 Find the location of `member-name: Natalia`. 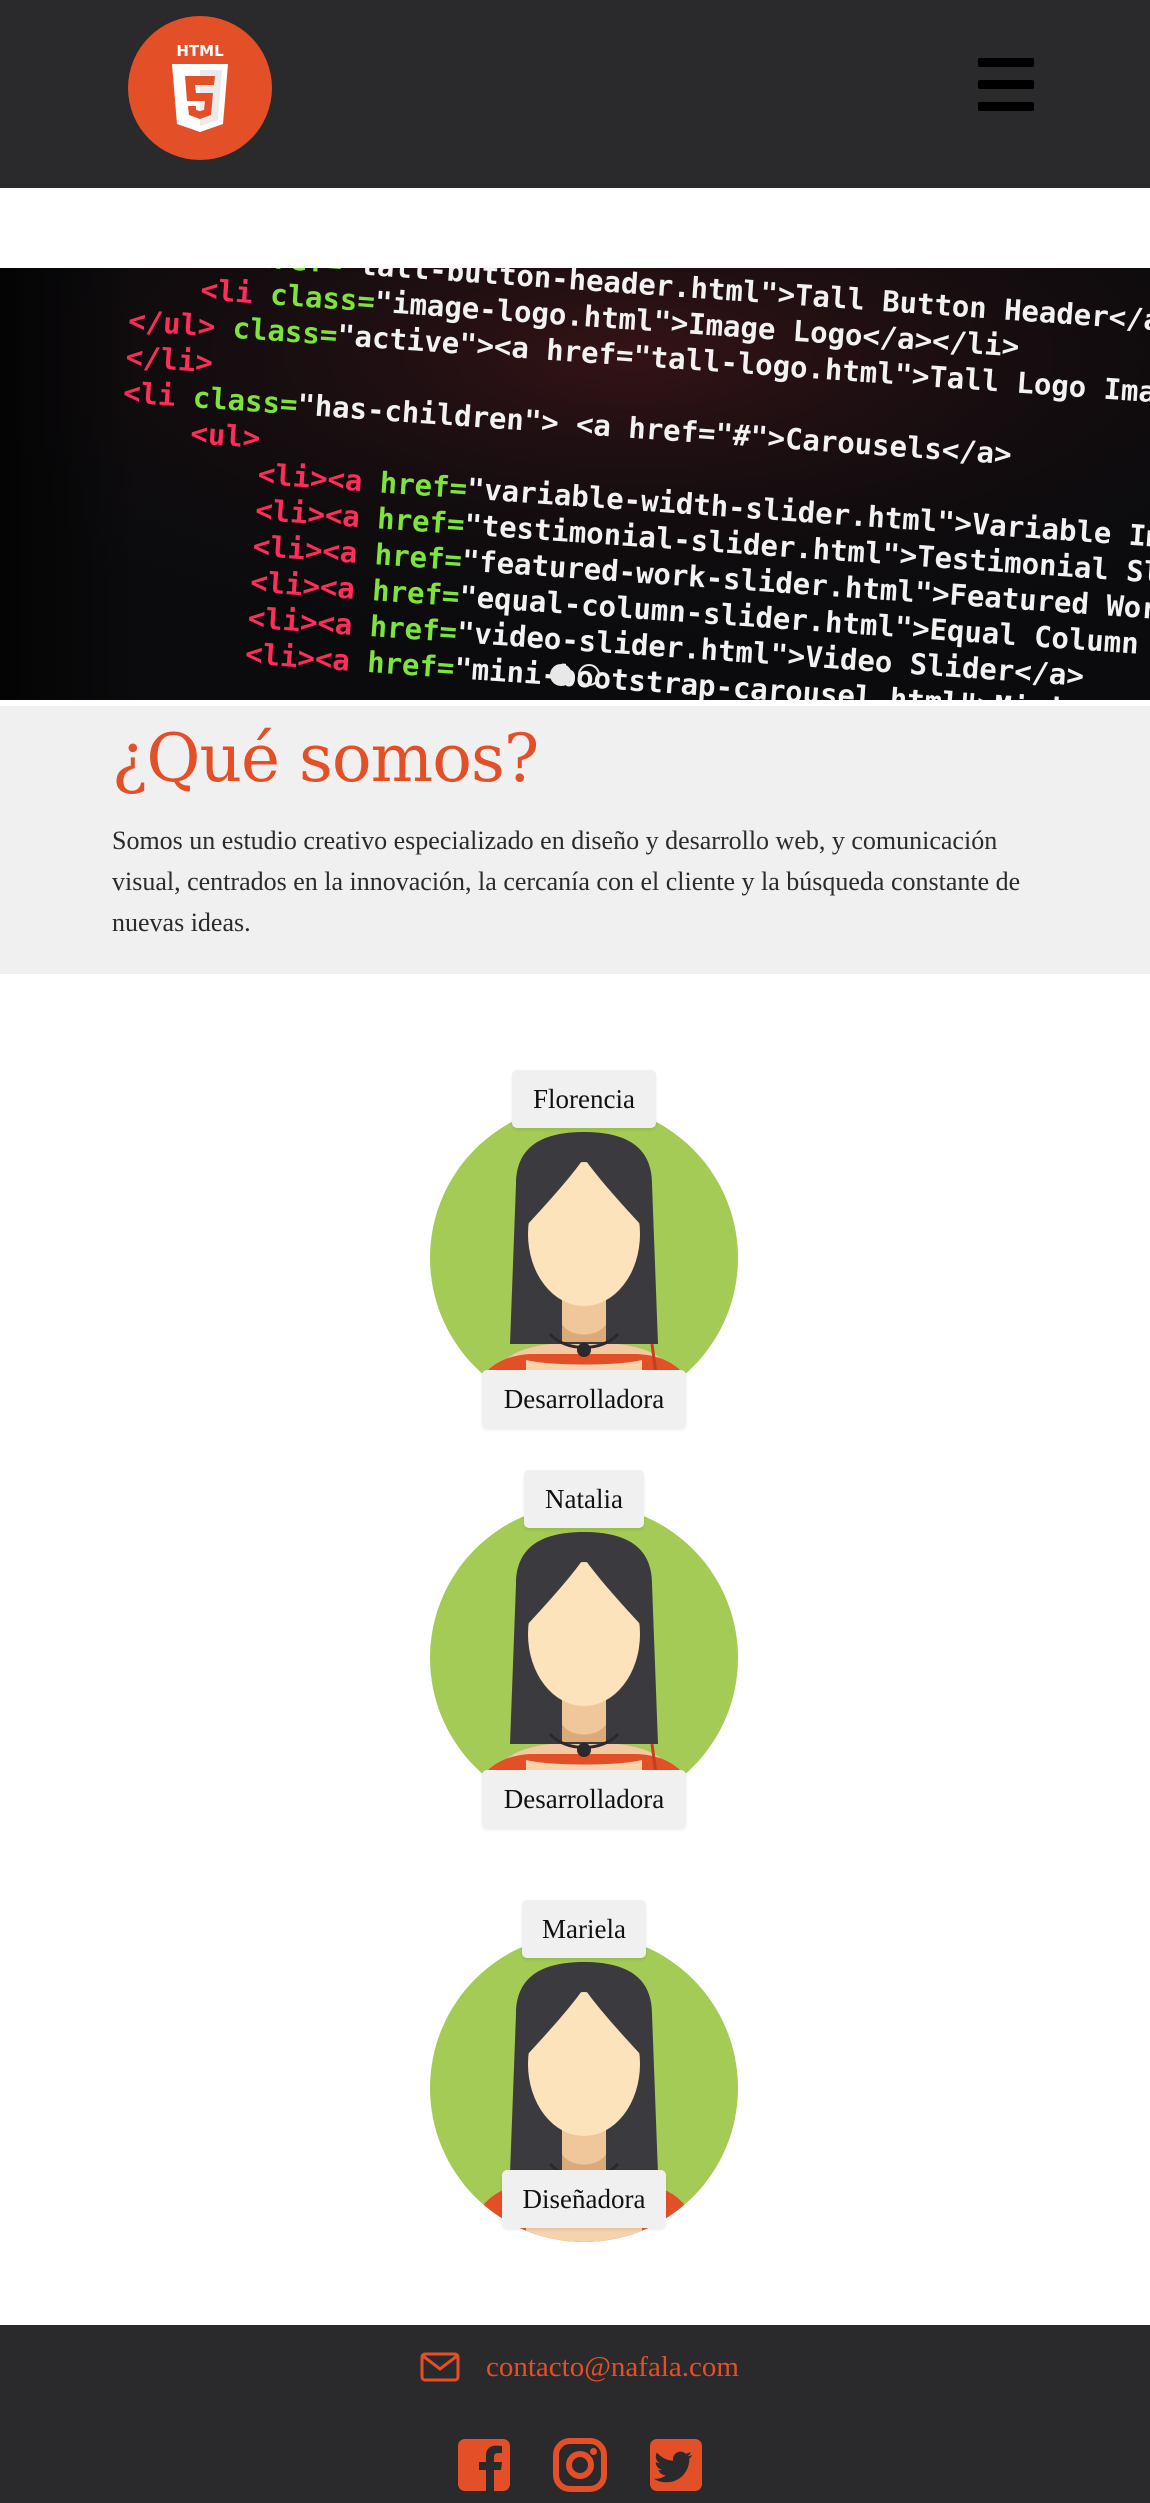

member-name: Natalia is located at coordinates (584, 1499).